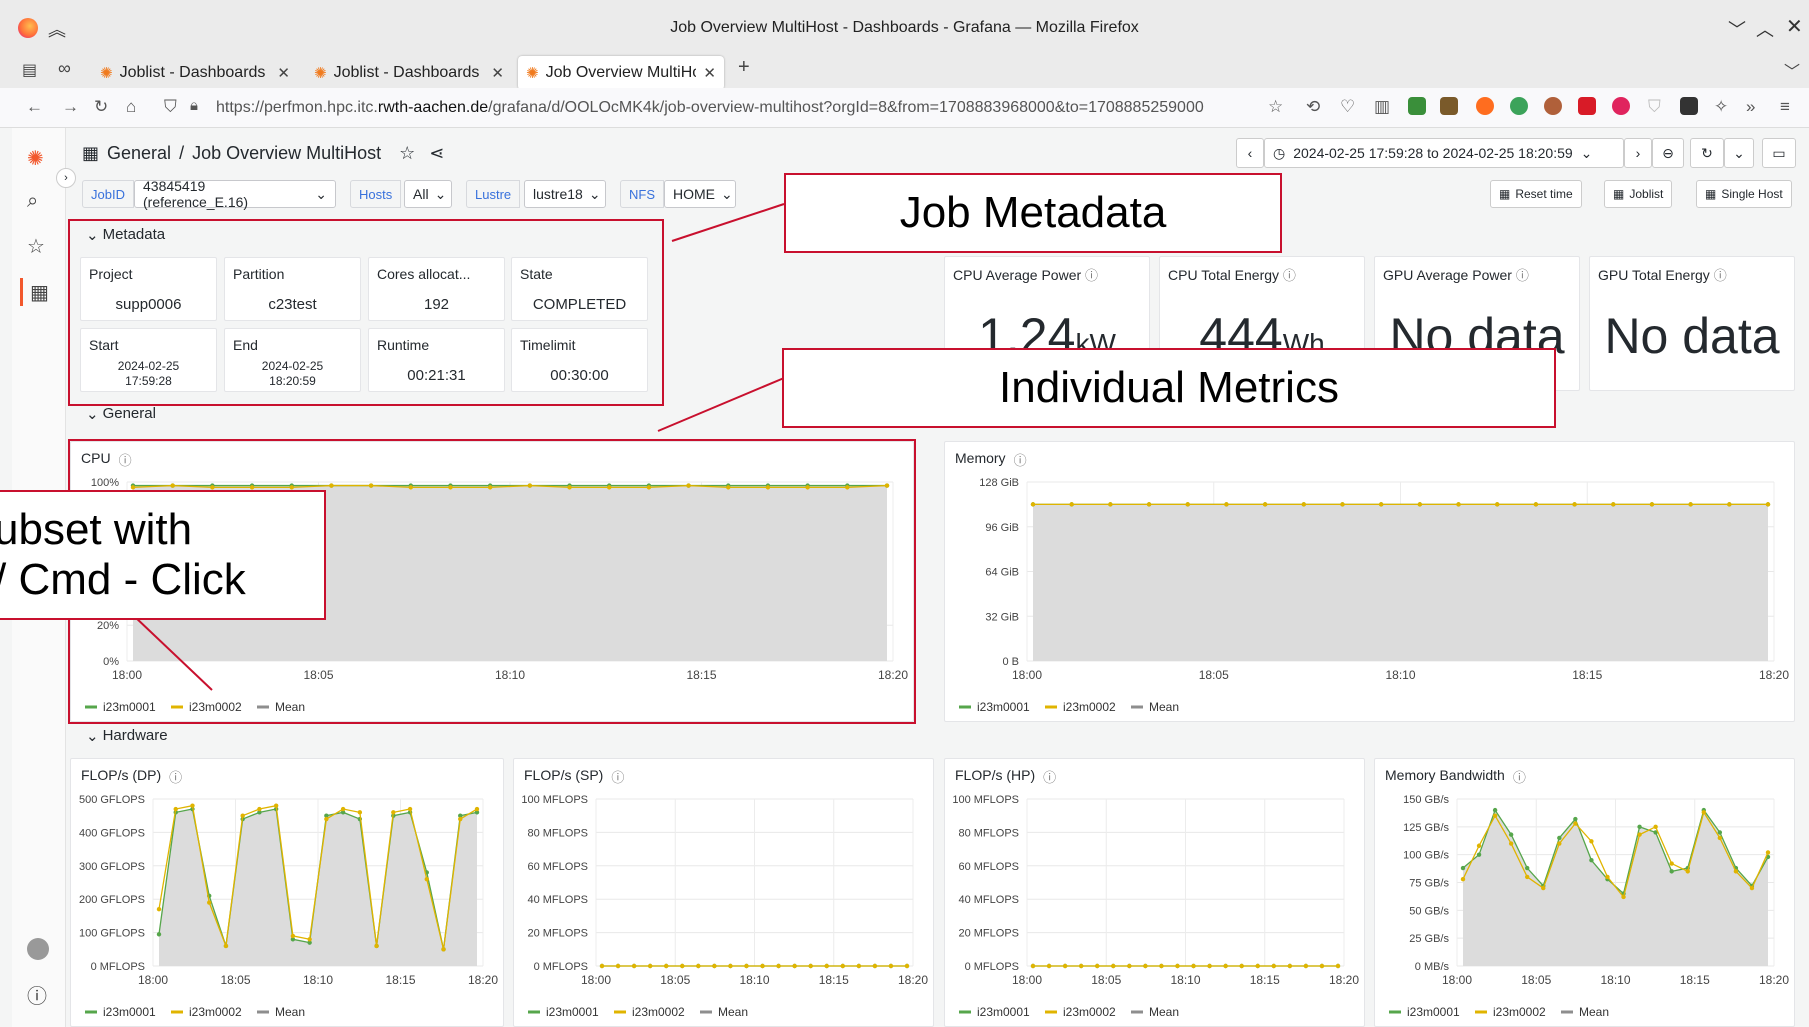 The width and height of the screenshot is (1809, 1027). What do you see at coordinates (121, 414) in the screenshot?
I see `row-general: ⌄ General` at bounding box center [121, 414].